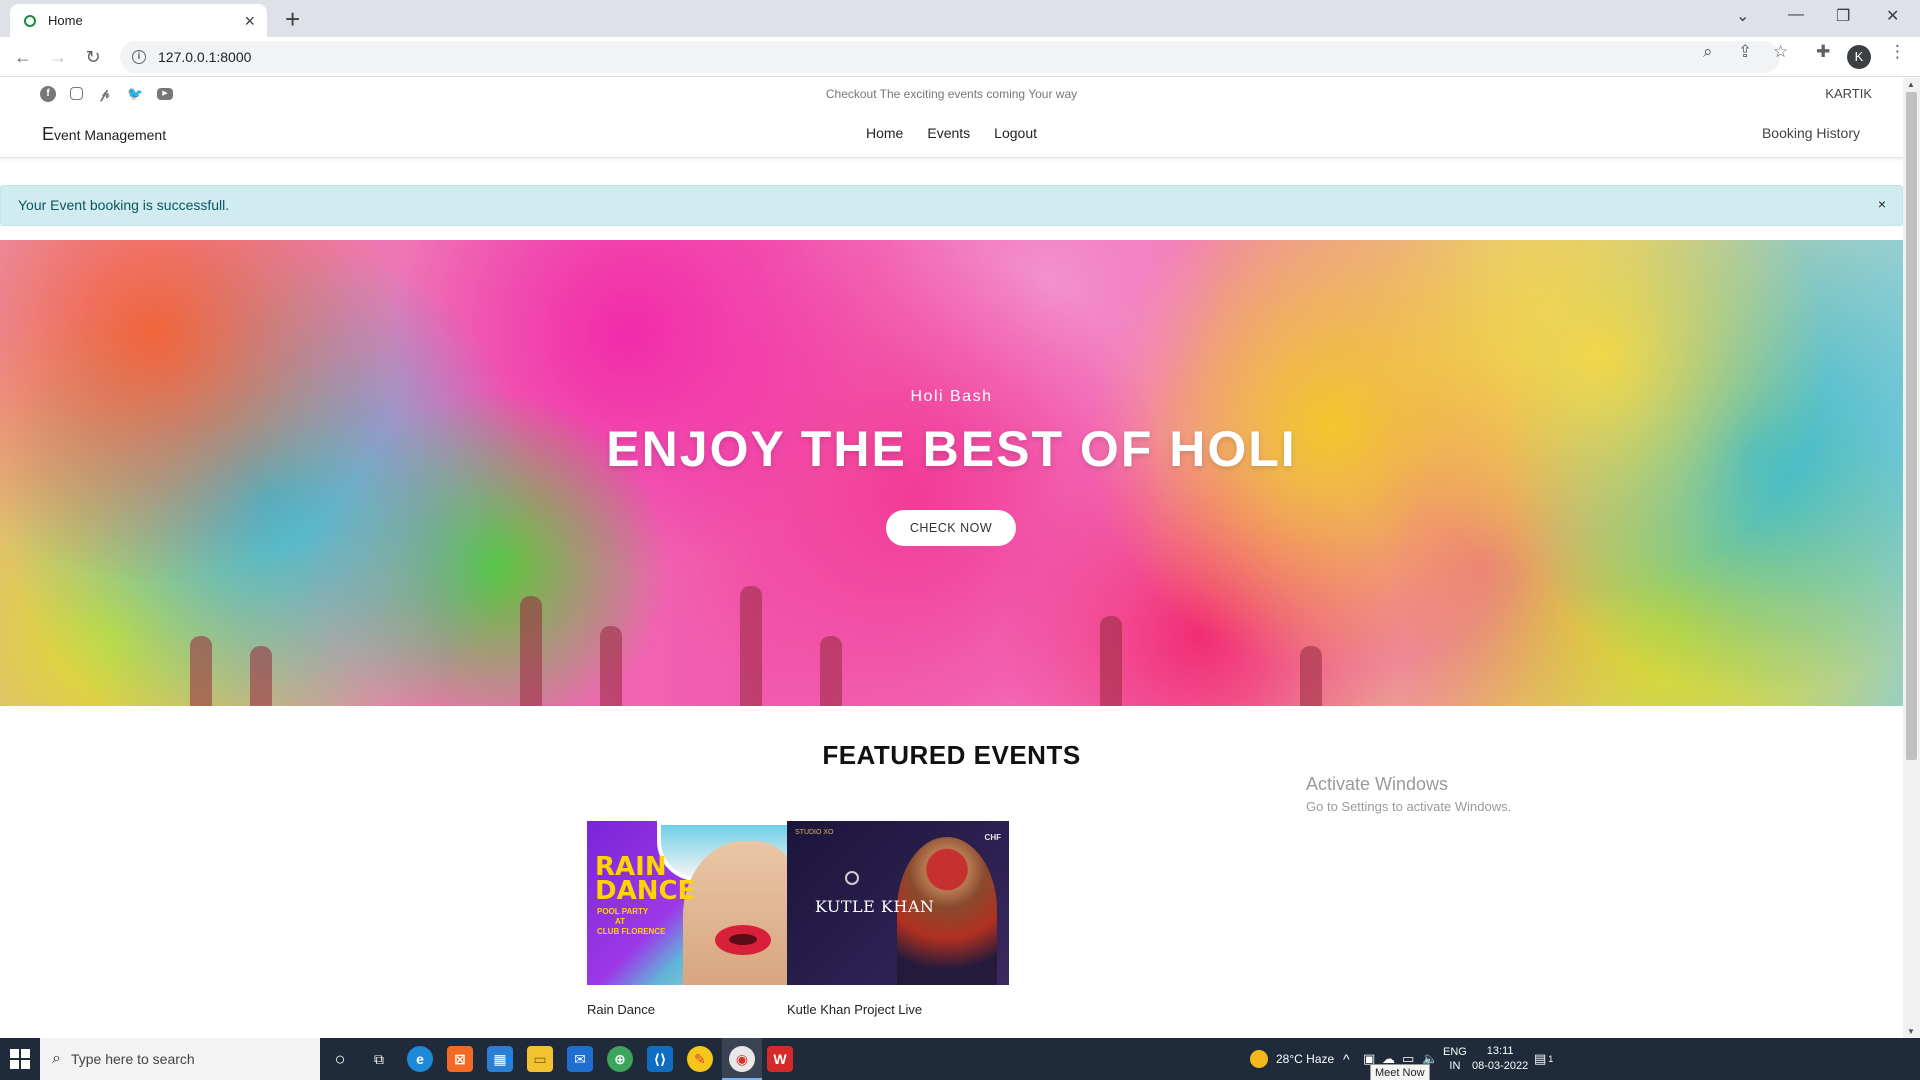 The height and width of the screenshot is (1080, 1920). Describe the element at coordinates (1742, 16) in the screenshot. I see `tab-search-chevron-icon: ⌄` at that location.